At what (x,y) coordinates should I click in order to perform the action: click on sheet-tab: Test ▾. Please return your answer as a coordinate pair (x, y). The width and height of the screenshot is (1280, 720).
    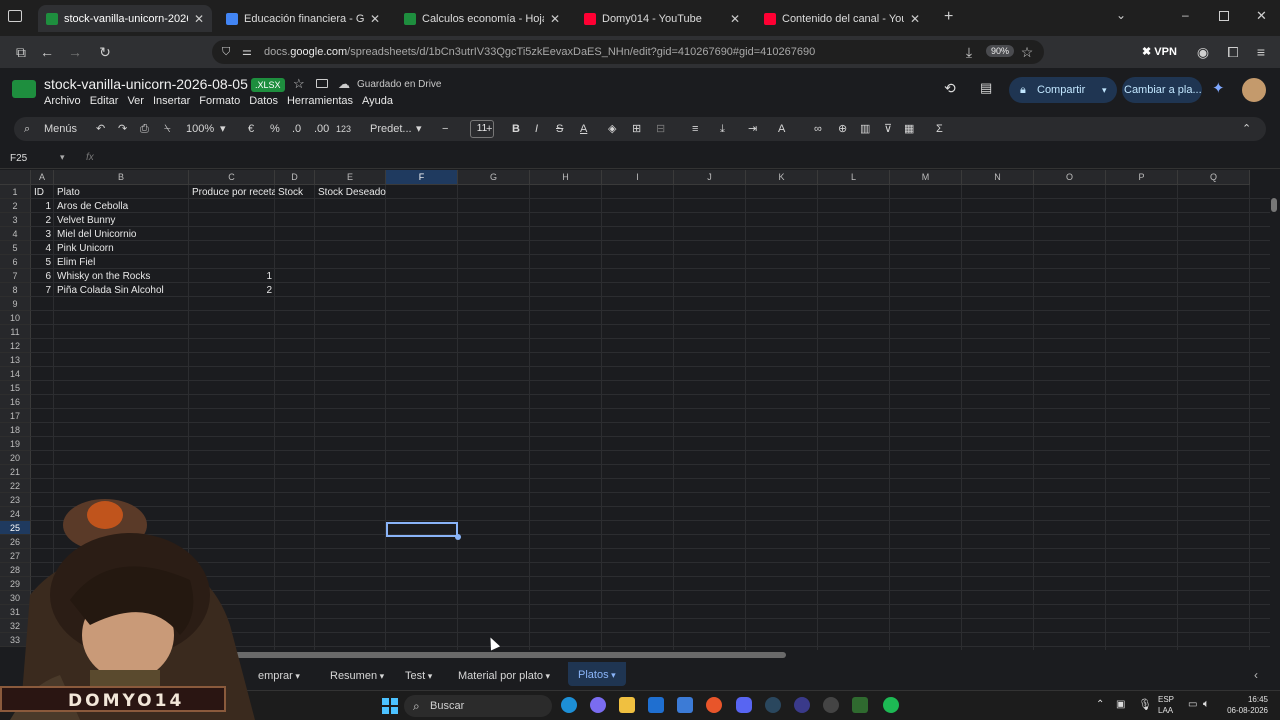
    Looking at the image, I should click on (418, 676).